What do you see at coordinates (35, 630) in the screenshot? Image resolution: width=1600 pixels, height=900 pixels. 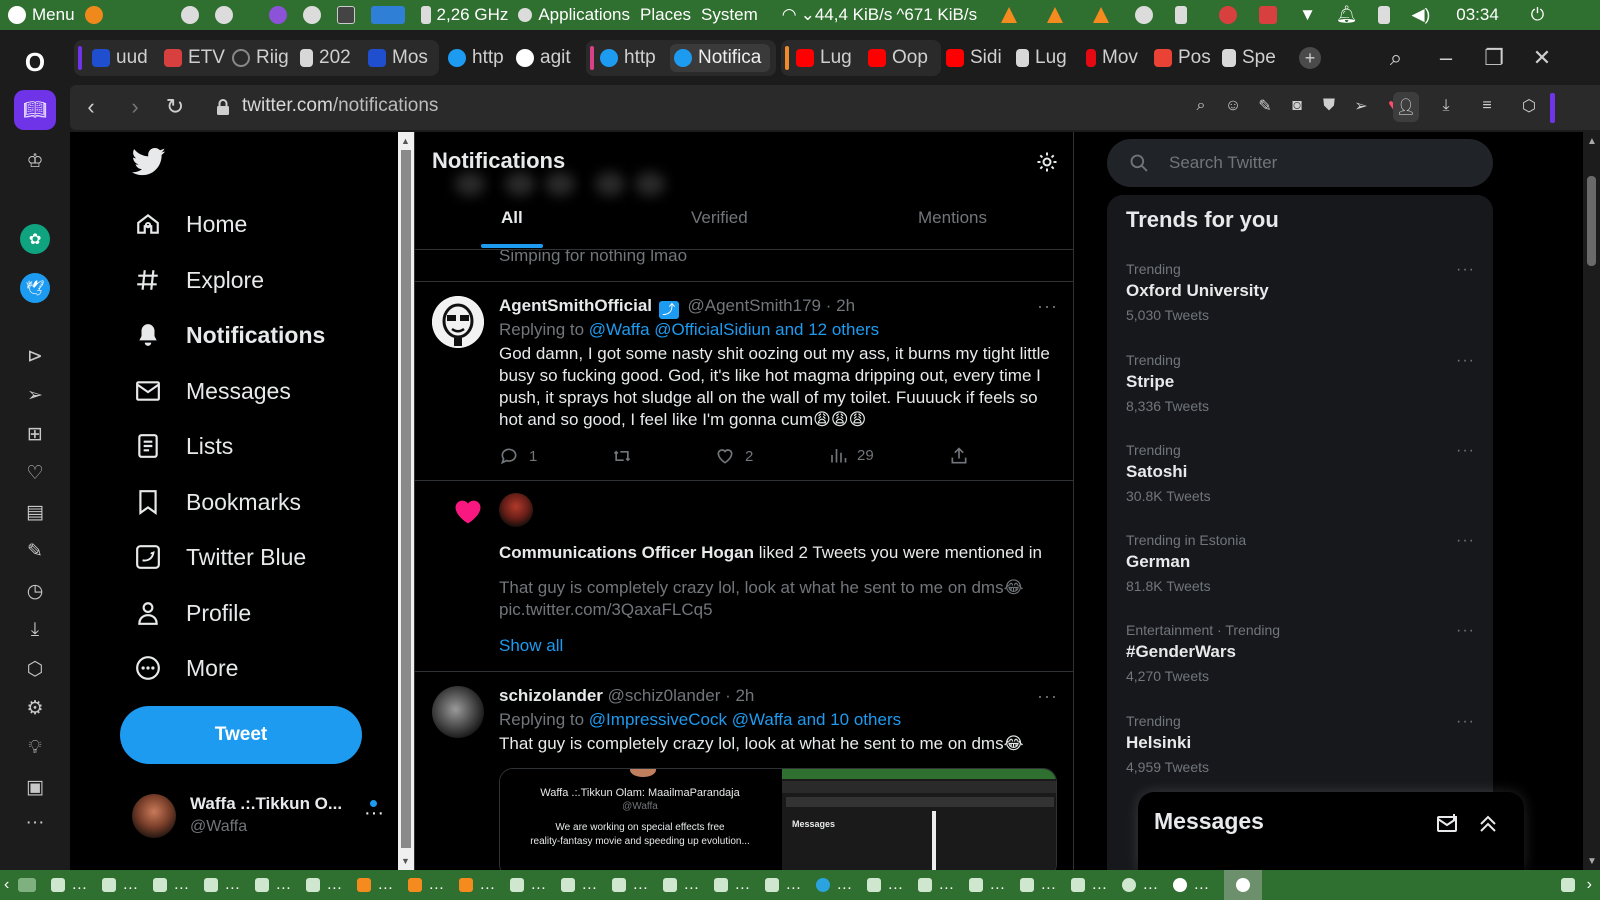 I see `sidebar-downloads-button: ⤓` at bounding box center [35, 630].